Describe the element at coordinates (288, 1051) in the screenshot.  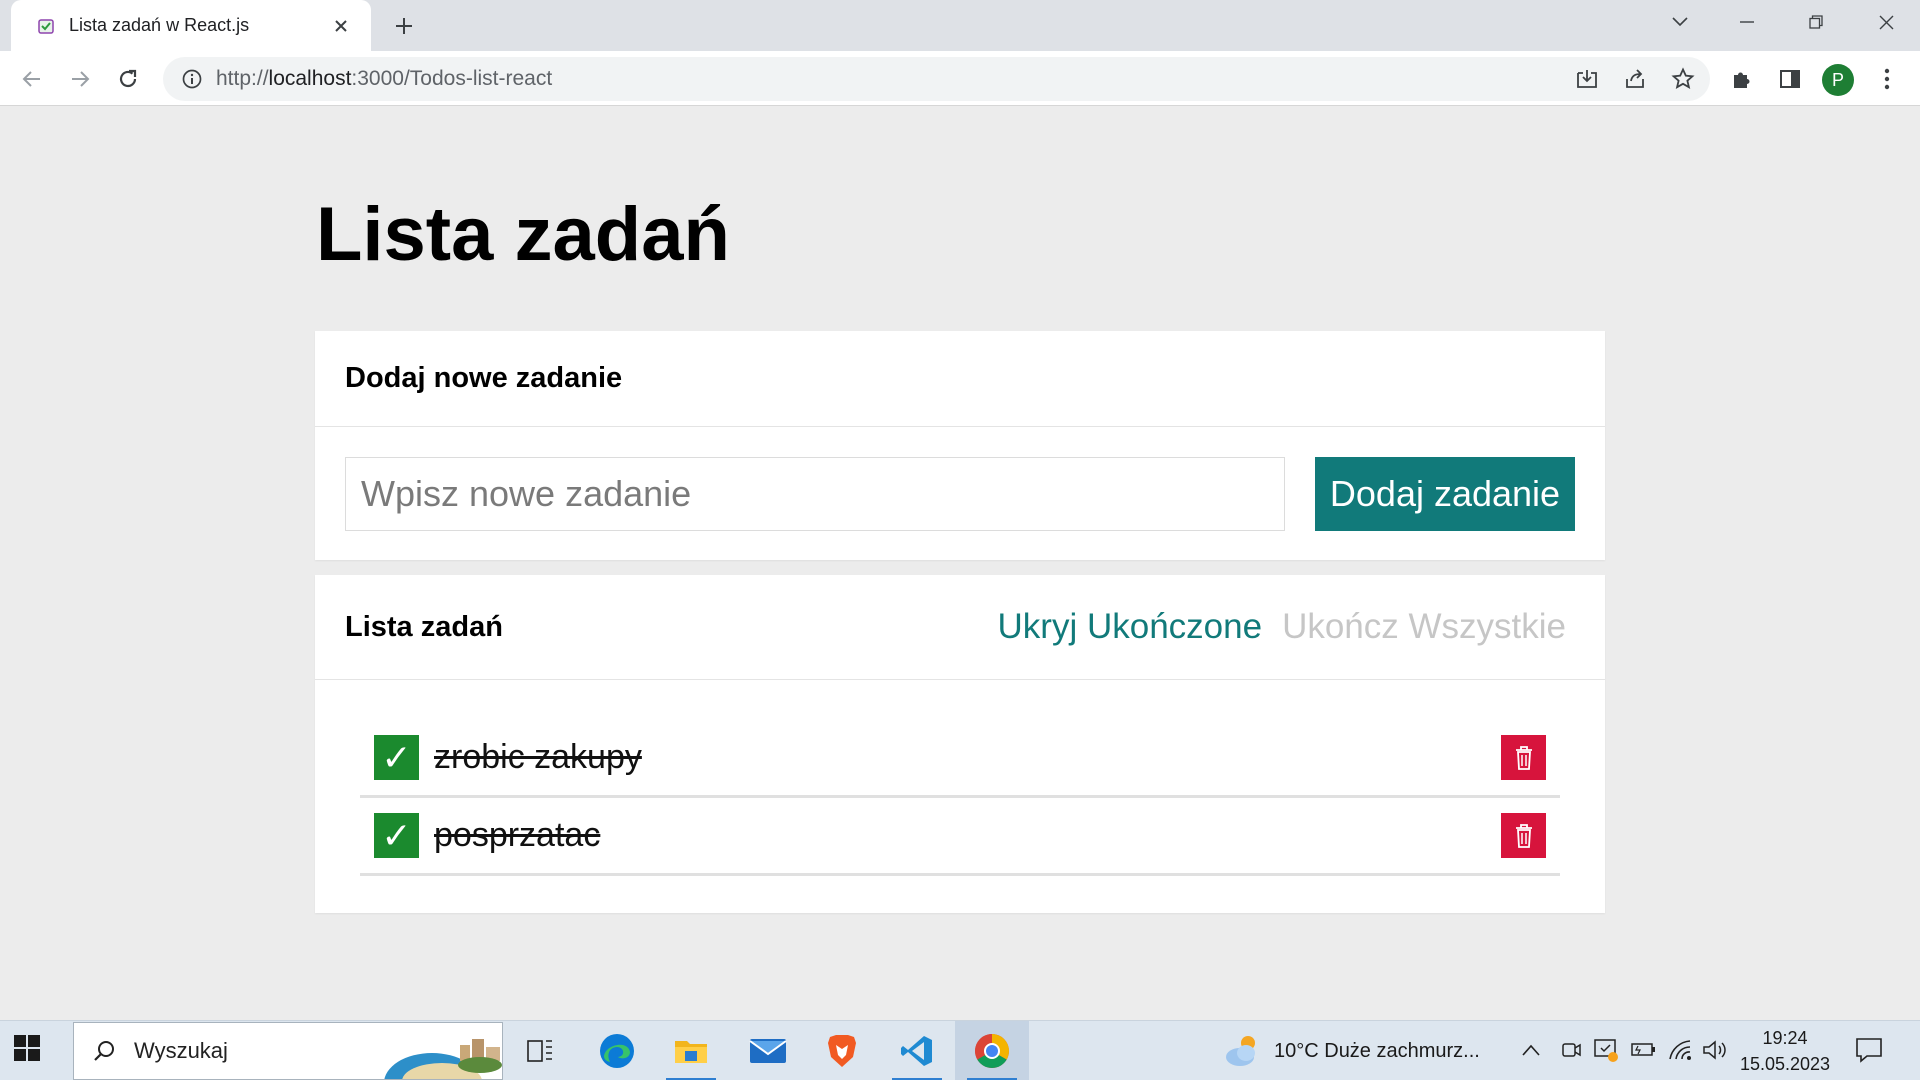
I see `taskbar-search-box: Wyszukaj` at that location.